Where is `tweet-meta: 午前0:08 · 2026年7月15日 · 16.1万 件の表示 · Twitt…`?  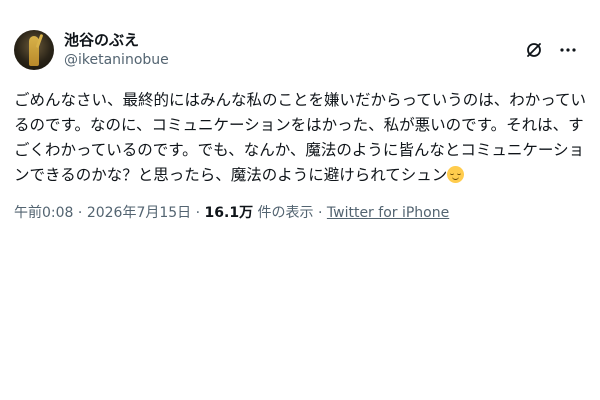 tweet-meta: 午前0:08 · 2026年7月15日 · 16.1万 件の表示 · Twitt… is located at coordinates (300, 212).